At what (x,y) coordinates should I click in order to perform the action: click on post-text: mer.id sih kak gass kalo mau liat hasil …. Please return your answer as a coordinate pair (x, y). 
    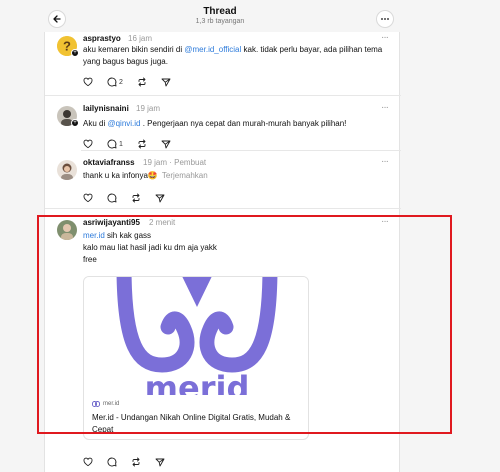
    Looking at the image, I should click on (150, 247).